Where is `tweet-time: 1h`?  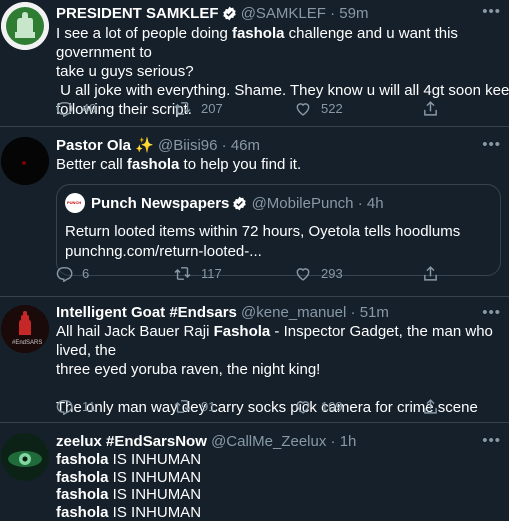
tweet-time: 1h is located at coordinates (348, 441).